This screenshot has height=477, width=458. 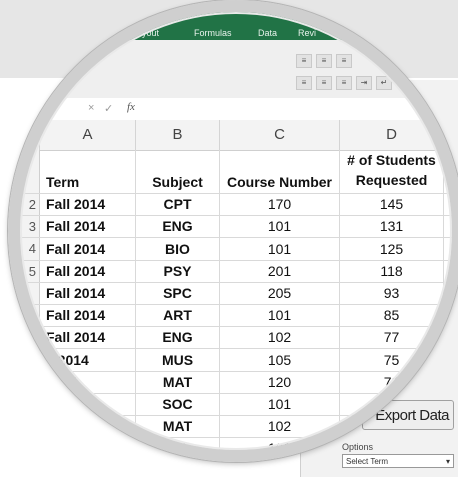 What do you see at coordinates (88, 135) in the screenshot?
I see `column-header-a: A` at bounding box center [88, 135].